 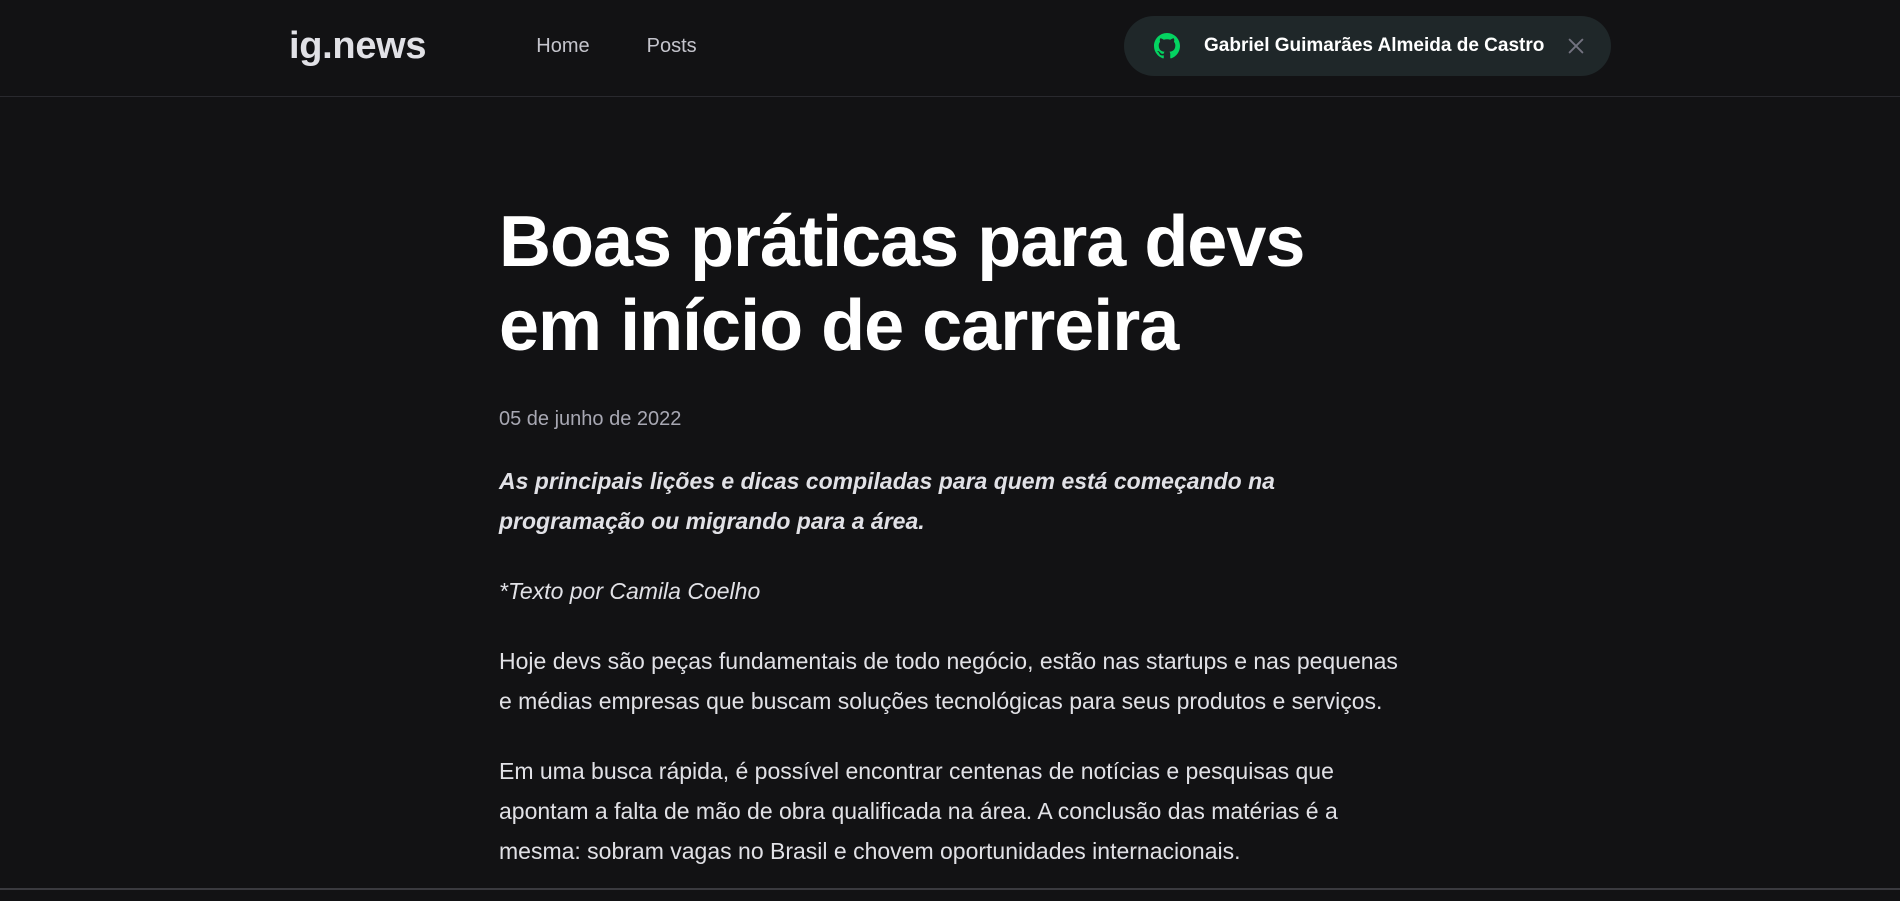 I want to click on nav-link-posts: Posts, so click(x=672, y=47).